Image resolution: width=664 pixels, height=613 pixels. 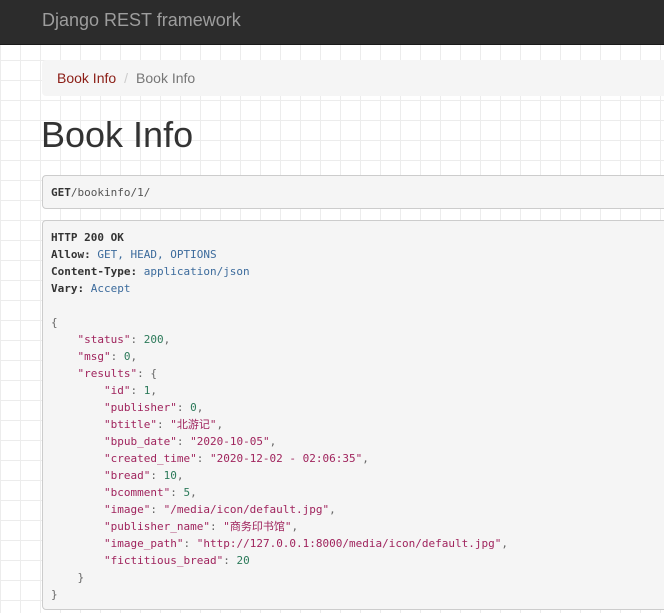 I want to click on status-line-text: HTTP 200 OK, so click(x=87, y=237).